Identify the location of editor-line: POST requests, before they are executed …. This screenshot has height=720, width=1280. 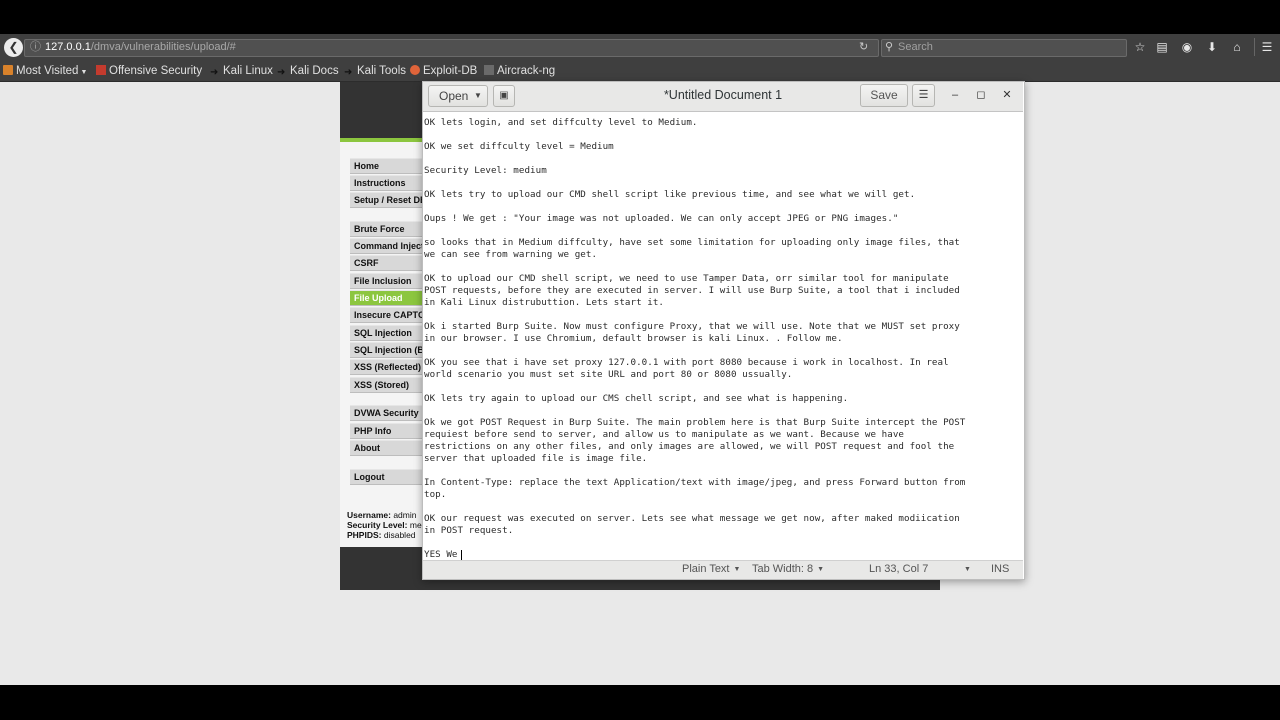
(692, 290).